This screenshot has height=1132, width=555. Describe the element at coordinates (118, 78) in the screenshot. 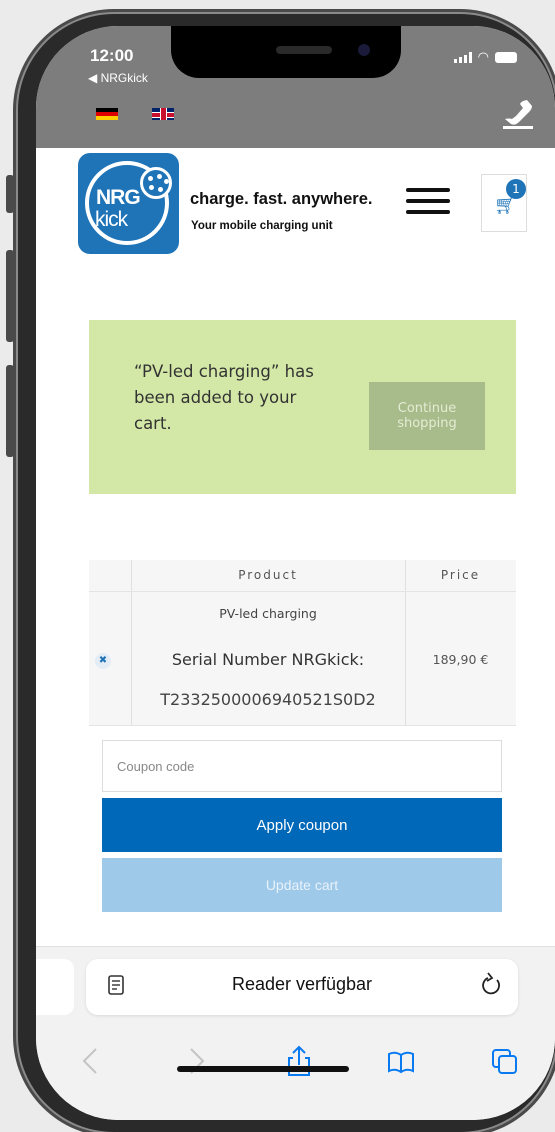

I see `back-to-app-link: ◀ NRGkick` at that location.